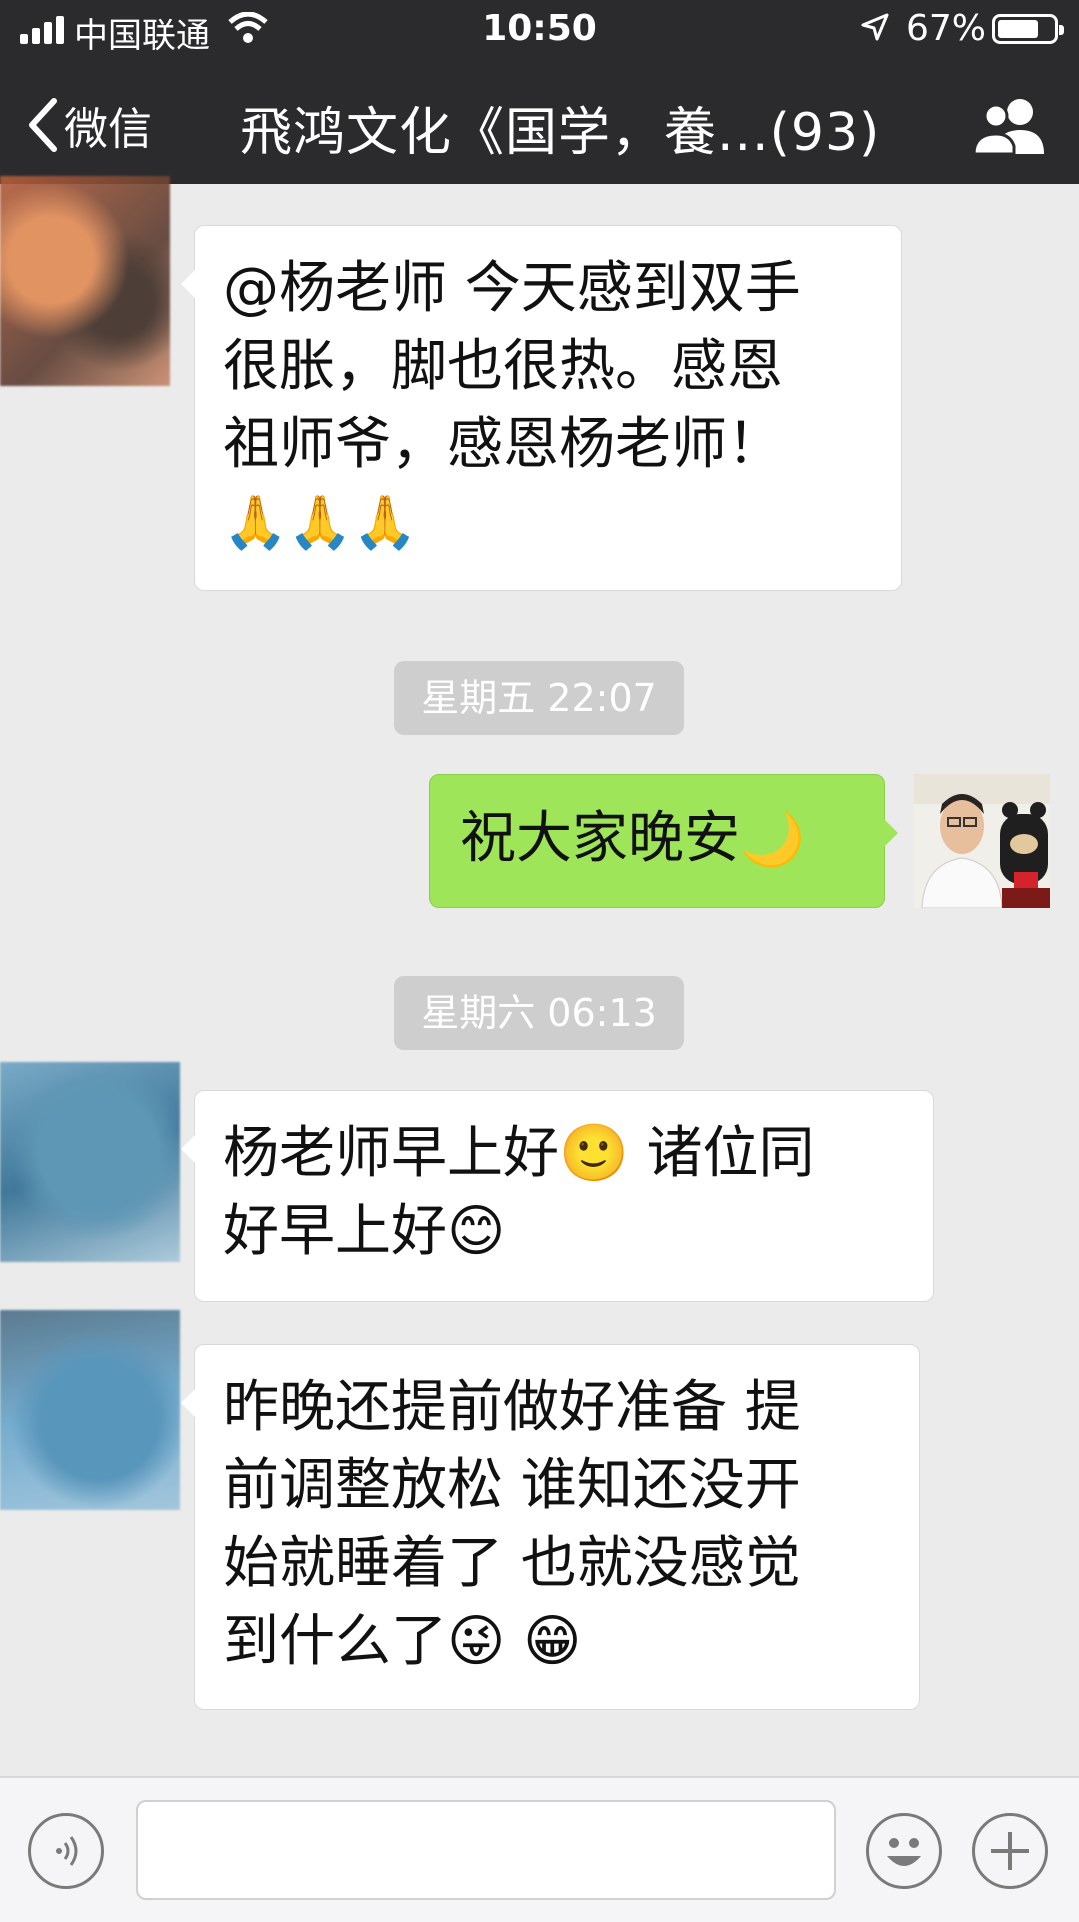  What do you see at coordinates (875, 27) in the screenshot?
I see `location-arrow-icon` at bounding box center [875, 27].